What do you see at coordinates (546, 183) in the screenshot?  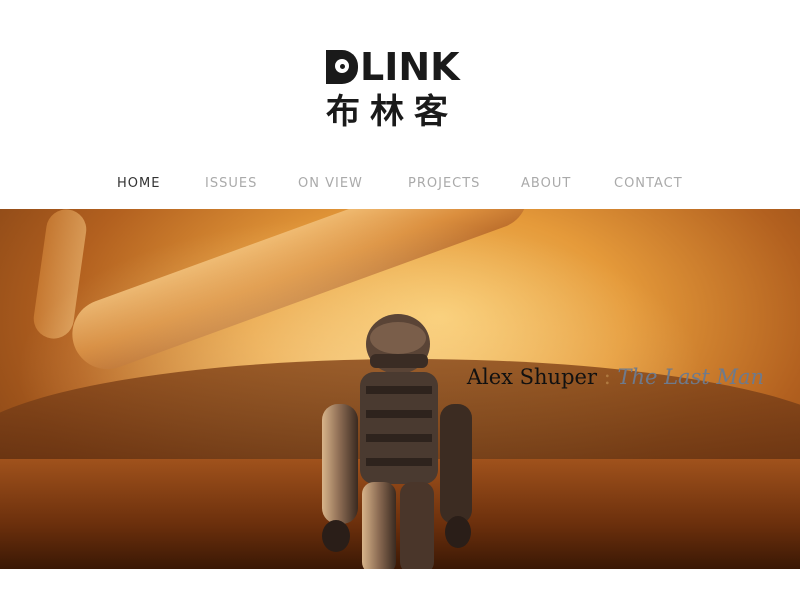 I see `nav-item-about: ABOUT` at bounding box center [546, 183].